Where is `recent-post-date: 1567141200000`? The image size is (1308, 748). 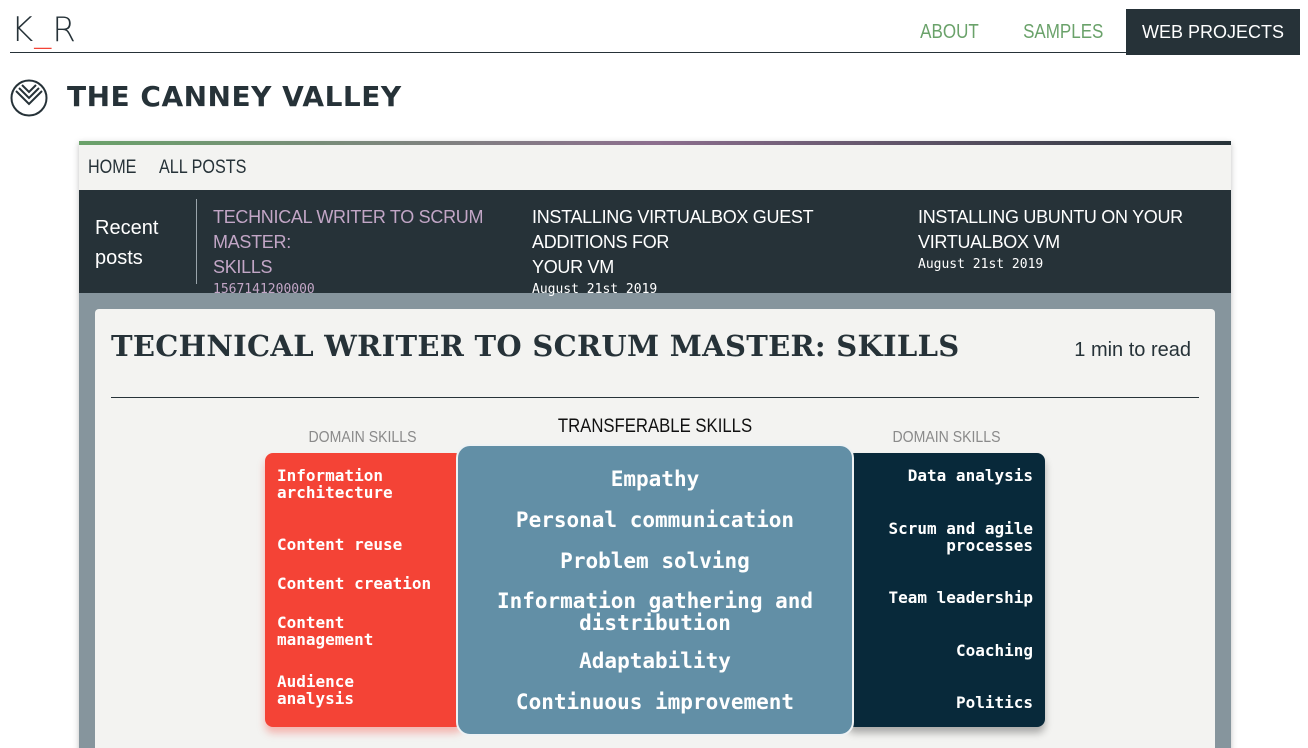
recent-post-date: 1567141200000 is located at coordinates (264, 289).